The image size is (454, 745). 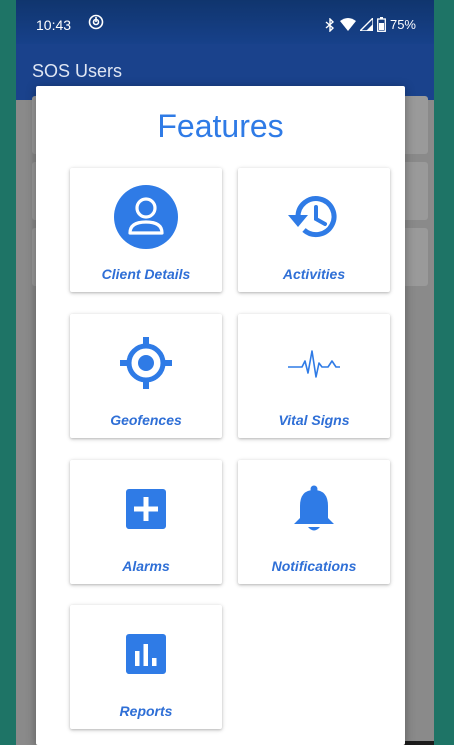 I want to click on wifi-icon, so click(x=347, y=24).